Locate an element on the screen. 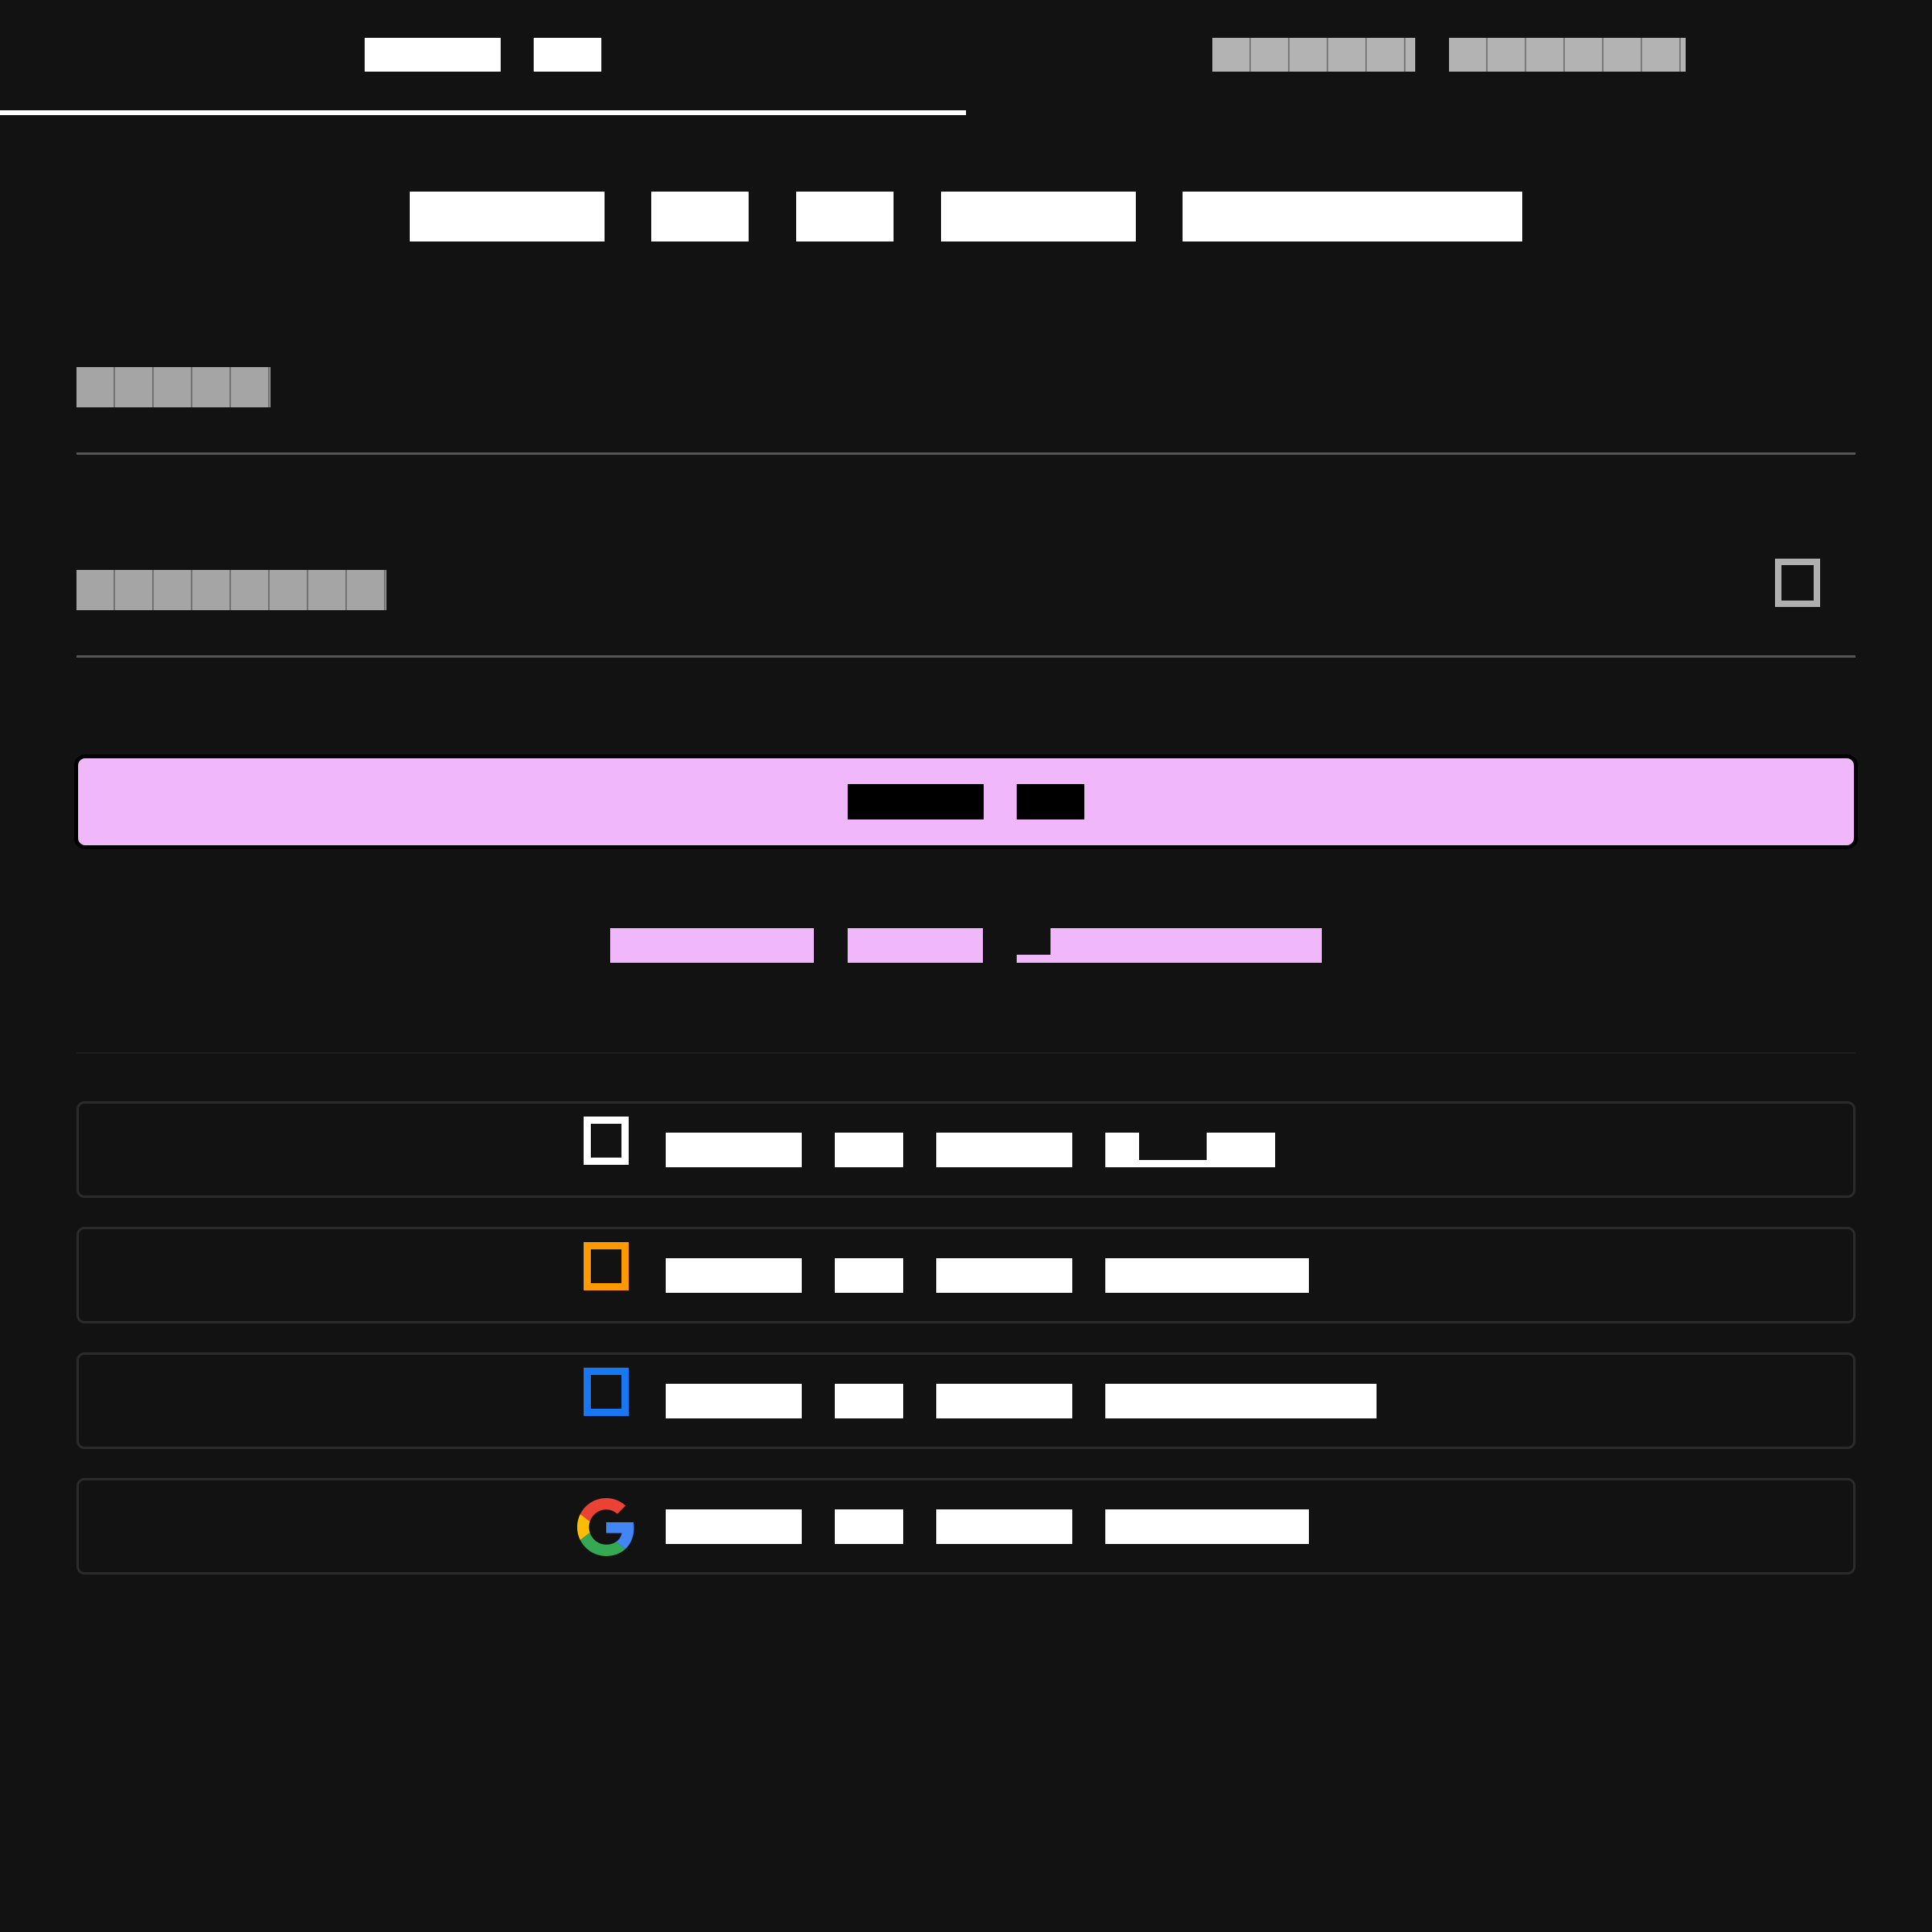  tab-bar is located at coordinates (966, 60).